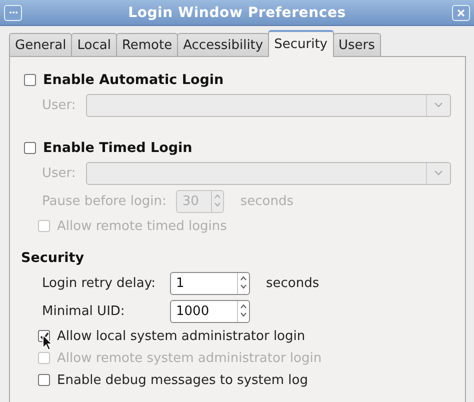 The image size is (474, 402). Describe the element at coordinates (104, 201) in the screenshot. I see `field-label: Pause before login:` at that location.